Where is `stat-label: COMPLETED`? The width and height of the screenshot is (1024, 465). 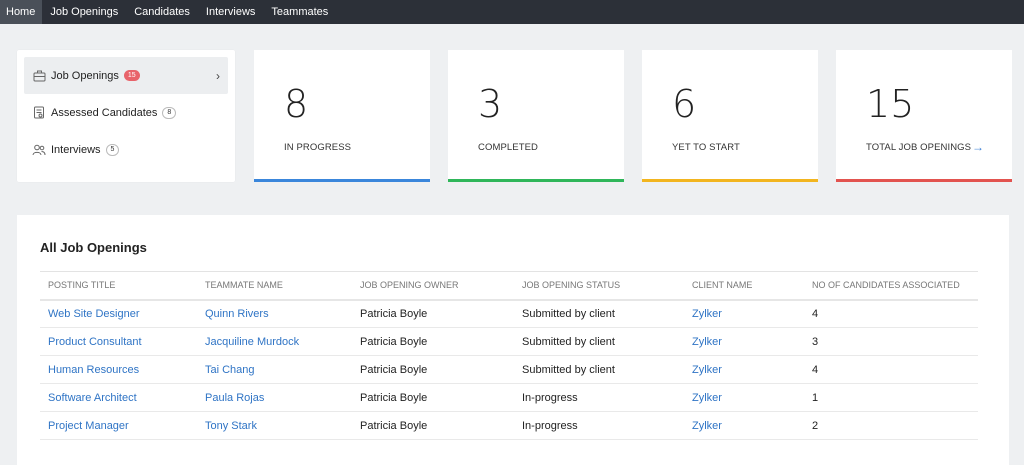
stat-label: COMPLETED is located at coordinates (508, 147).